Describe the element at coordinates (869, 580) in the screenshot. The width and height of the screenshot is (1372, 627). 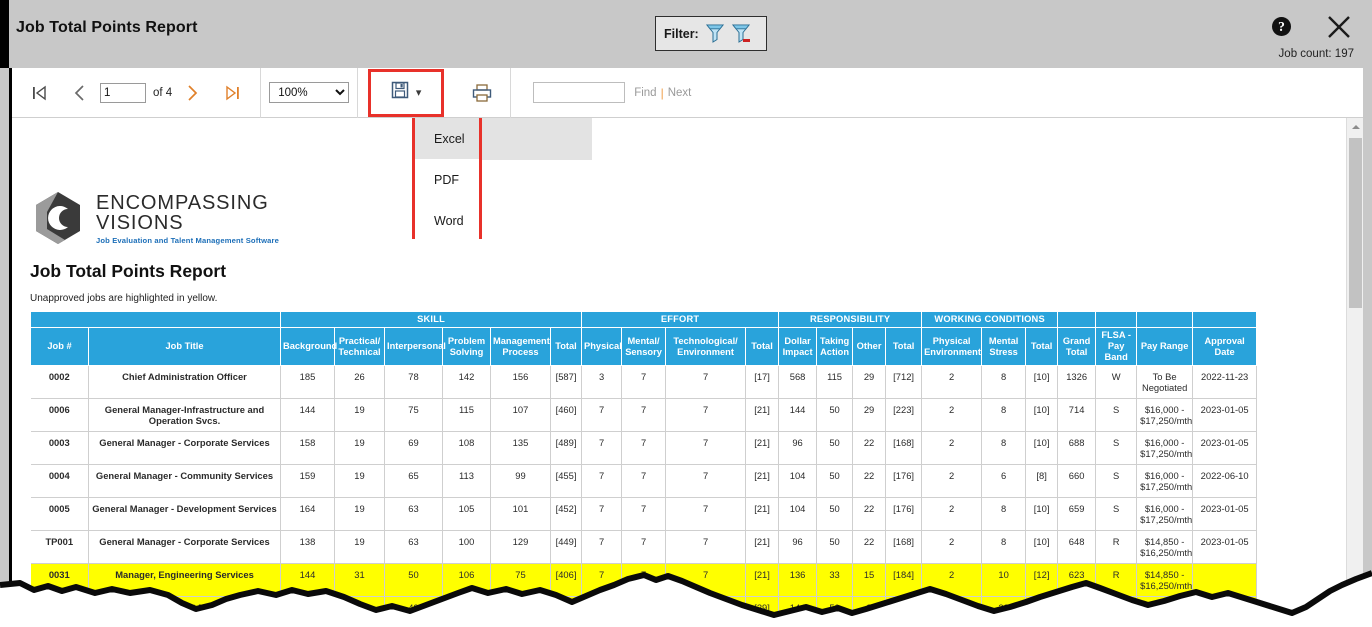
I see `cell-other: 15` at that location.